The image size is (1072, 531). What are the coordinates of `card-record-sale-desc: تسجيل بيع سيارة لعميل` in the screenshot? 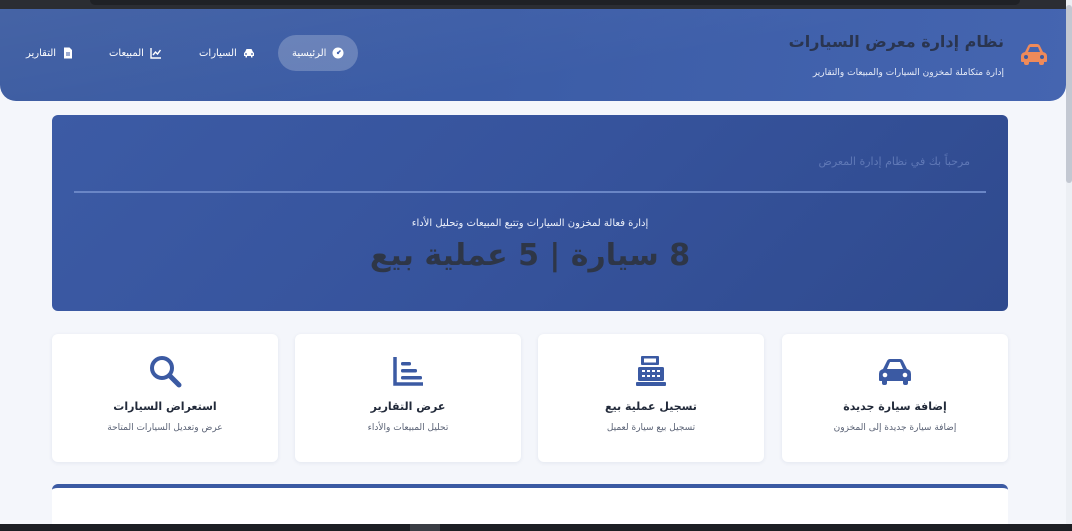 It's located at (651, 428).